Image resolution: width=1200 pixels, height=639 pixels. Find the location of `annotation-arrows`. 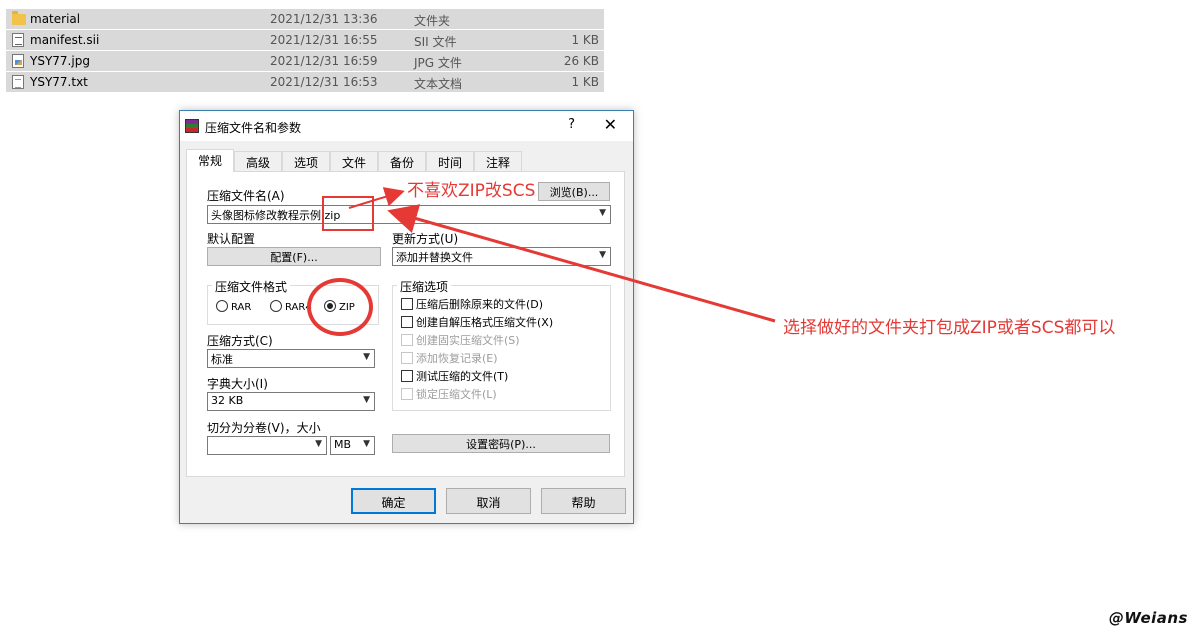

annotation-arrows is located at coordinates (562, 255).